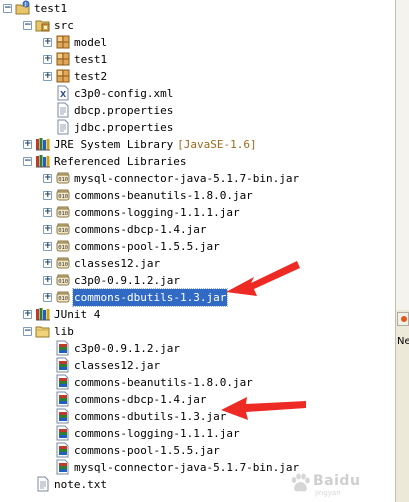 This screenshot has width=409, height=502. I want to click on lib-jar-commons-logging: commons-logging-1.1.1.jar, so click(197, 433).